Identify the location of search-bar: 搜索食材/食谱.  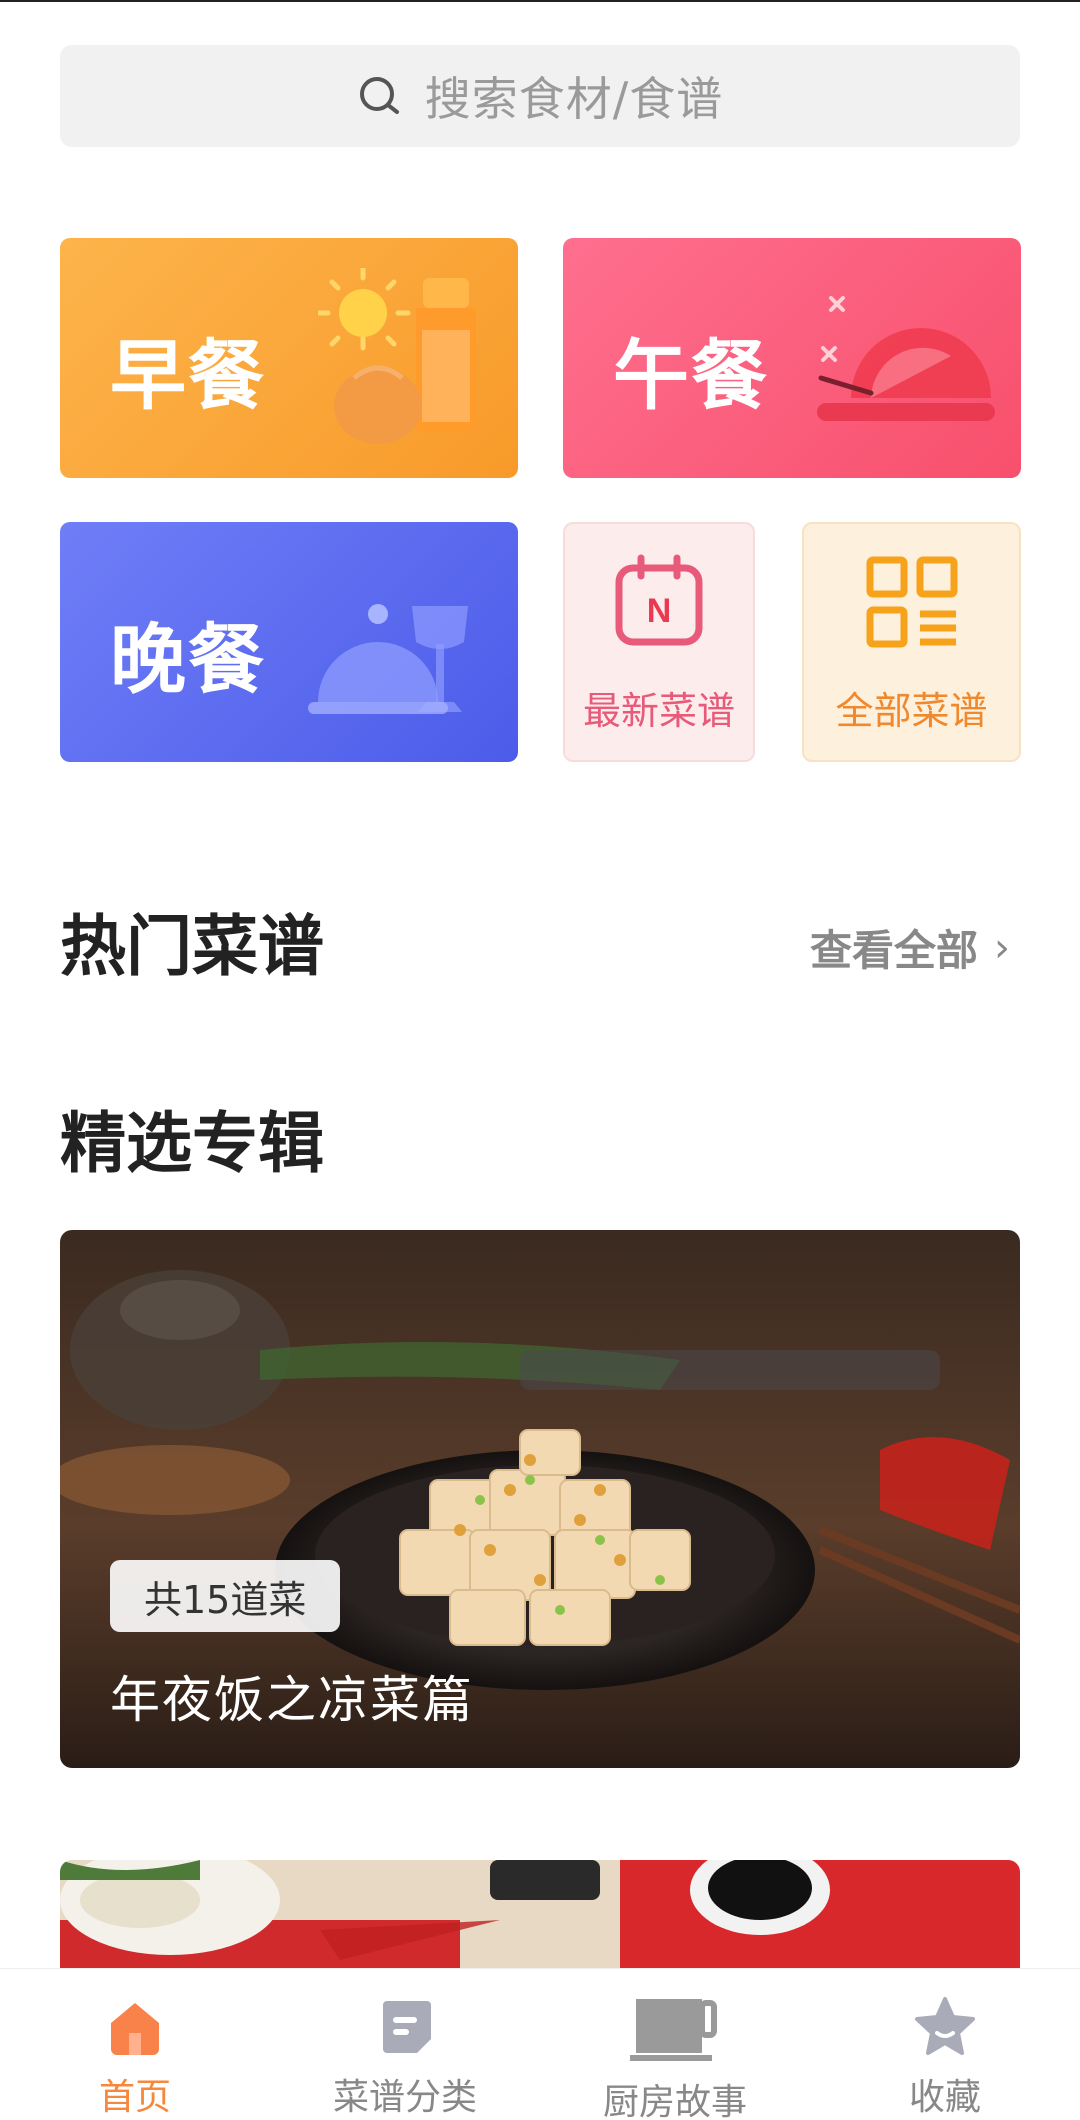
(540, 96).